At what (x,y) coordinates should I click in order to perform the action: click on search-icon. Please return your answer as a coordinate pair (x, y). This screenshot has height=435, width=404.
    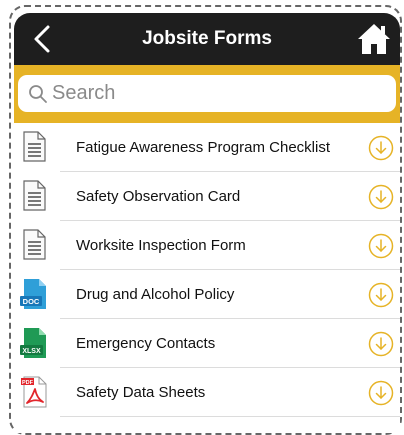
    Looking at the image, I should click on (38, 93).